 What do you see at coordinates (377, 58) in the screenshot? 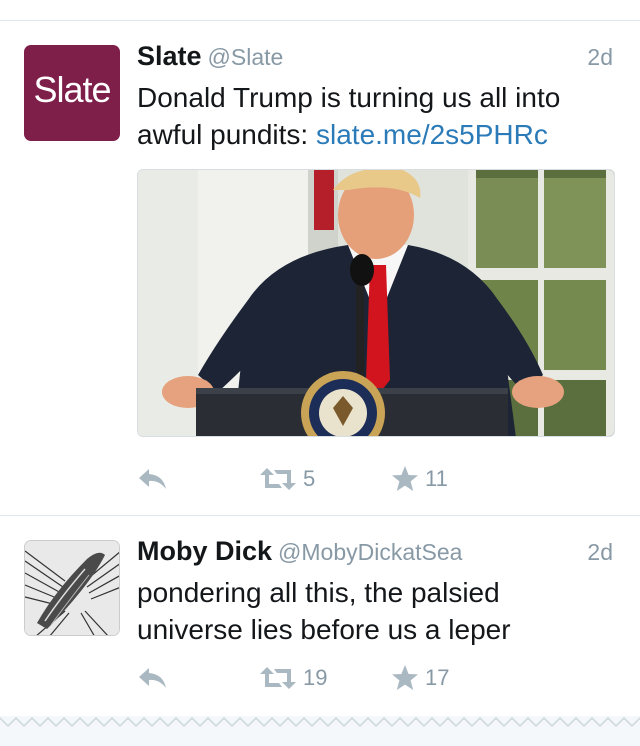
I see `tweet-header: Slate @Slate 2d` at bounding box center [377, 58].